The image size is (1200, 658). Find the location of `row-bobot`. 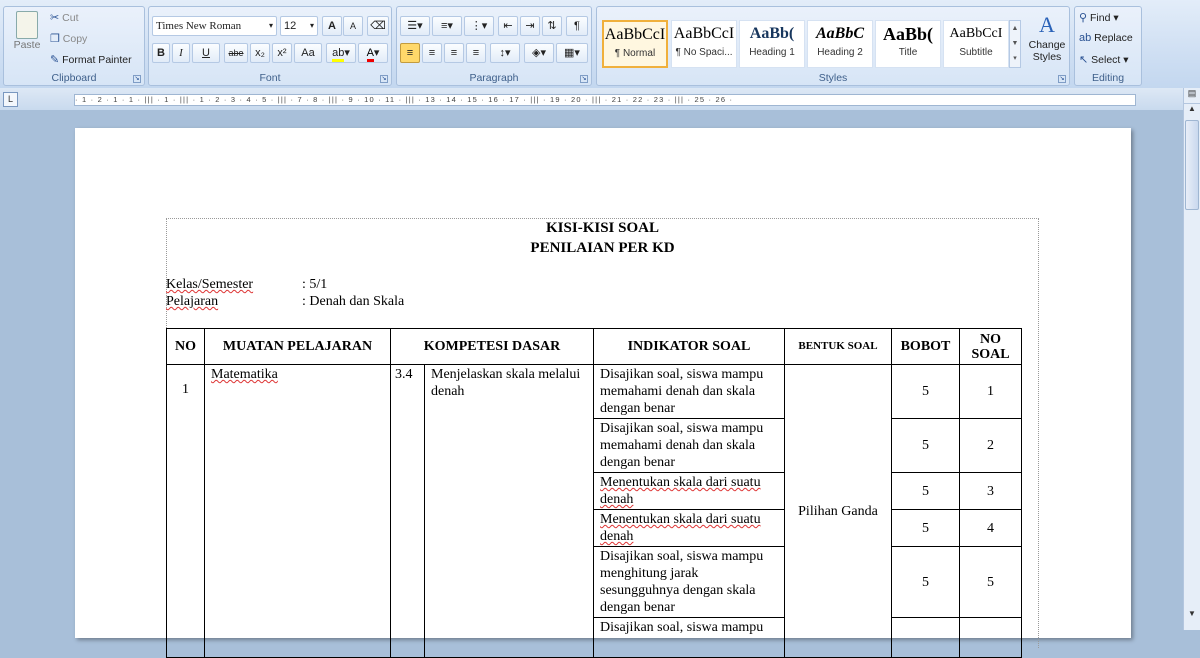

row-bobot is located at coordinates (925, 637).